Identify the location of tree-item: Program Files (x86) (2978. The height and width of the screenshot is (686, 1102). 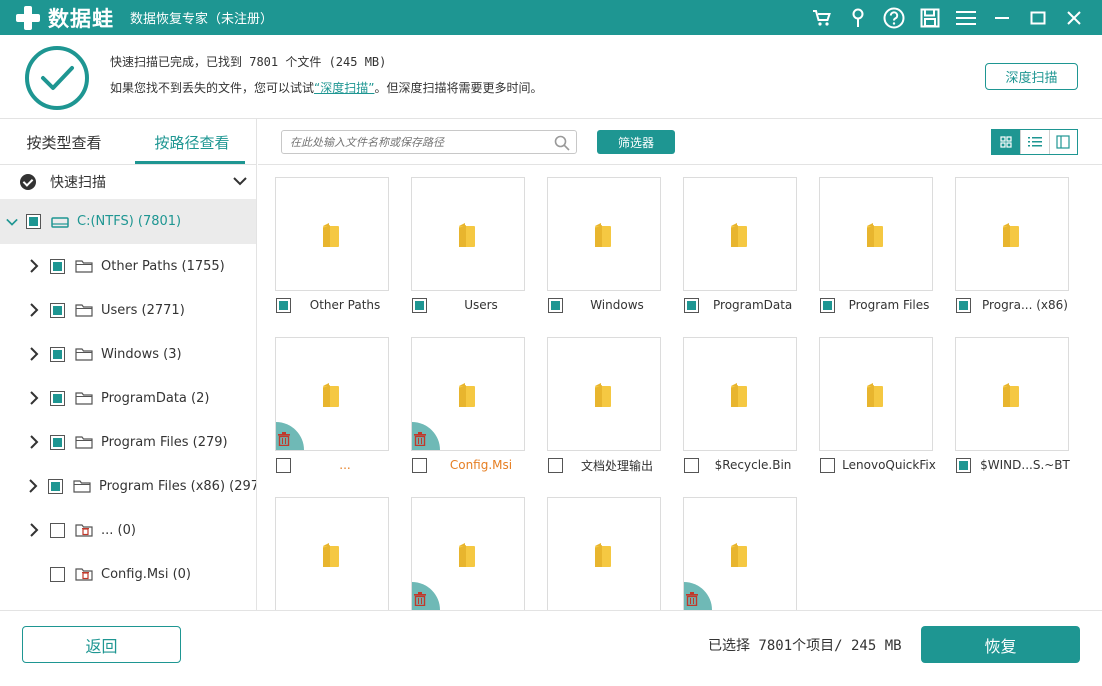
(128, 486).